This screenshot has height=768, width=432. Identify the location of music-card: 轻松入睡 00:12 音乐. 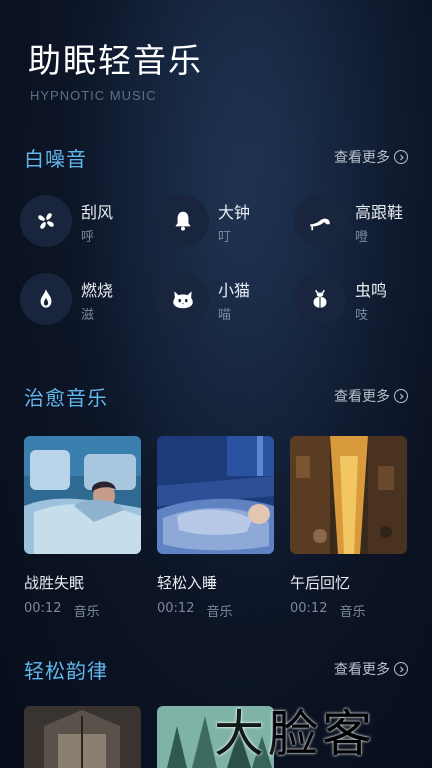
(215, 528).